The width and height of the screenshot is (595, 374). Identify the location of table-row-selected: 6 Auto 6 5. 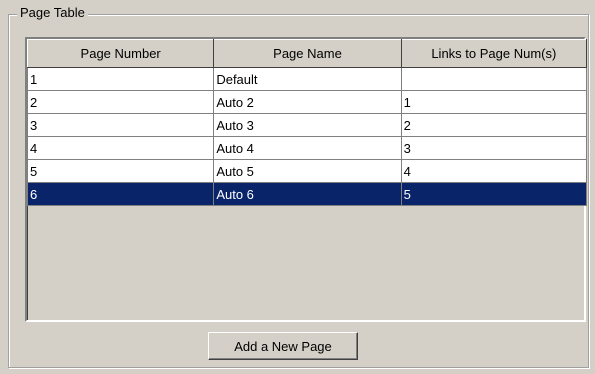
(307, 194).